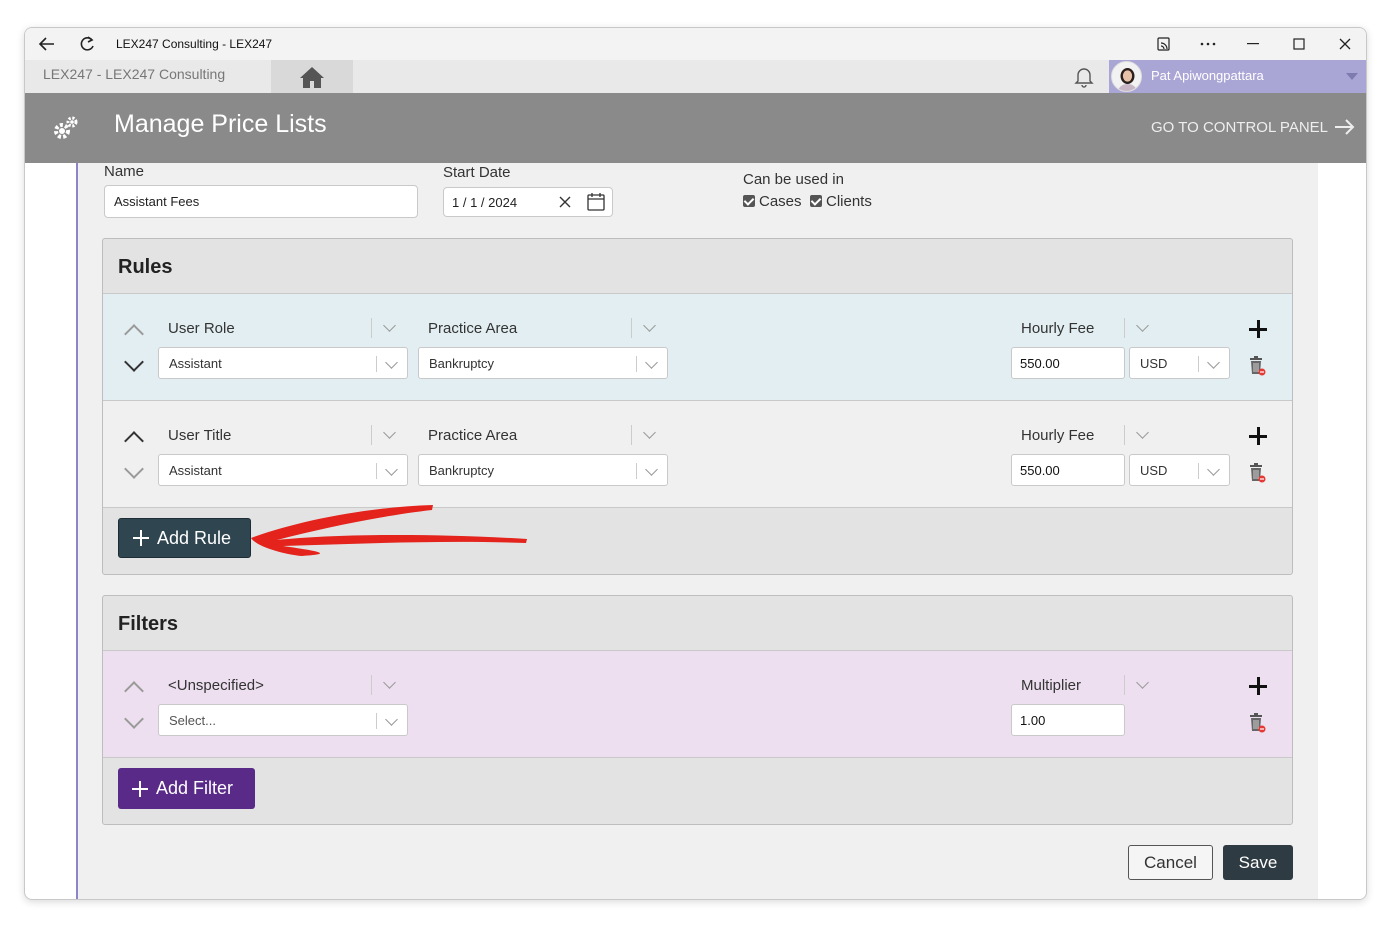  I want to click on currency-value: USD, so click(1154, 363).